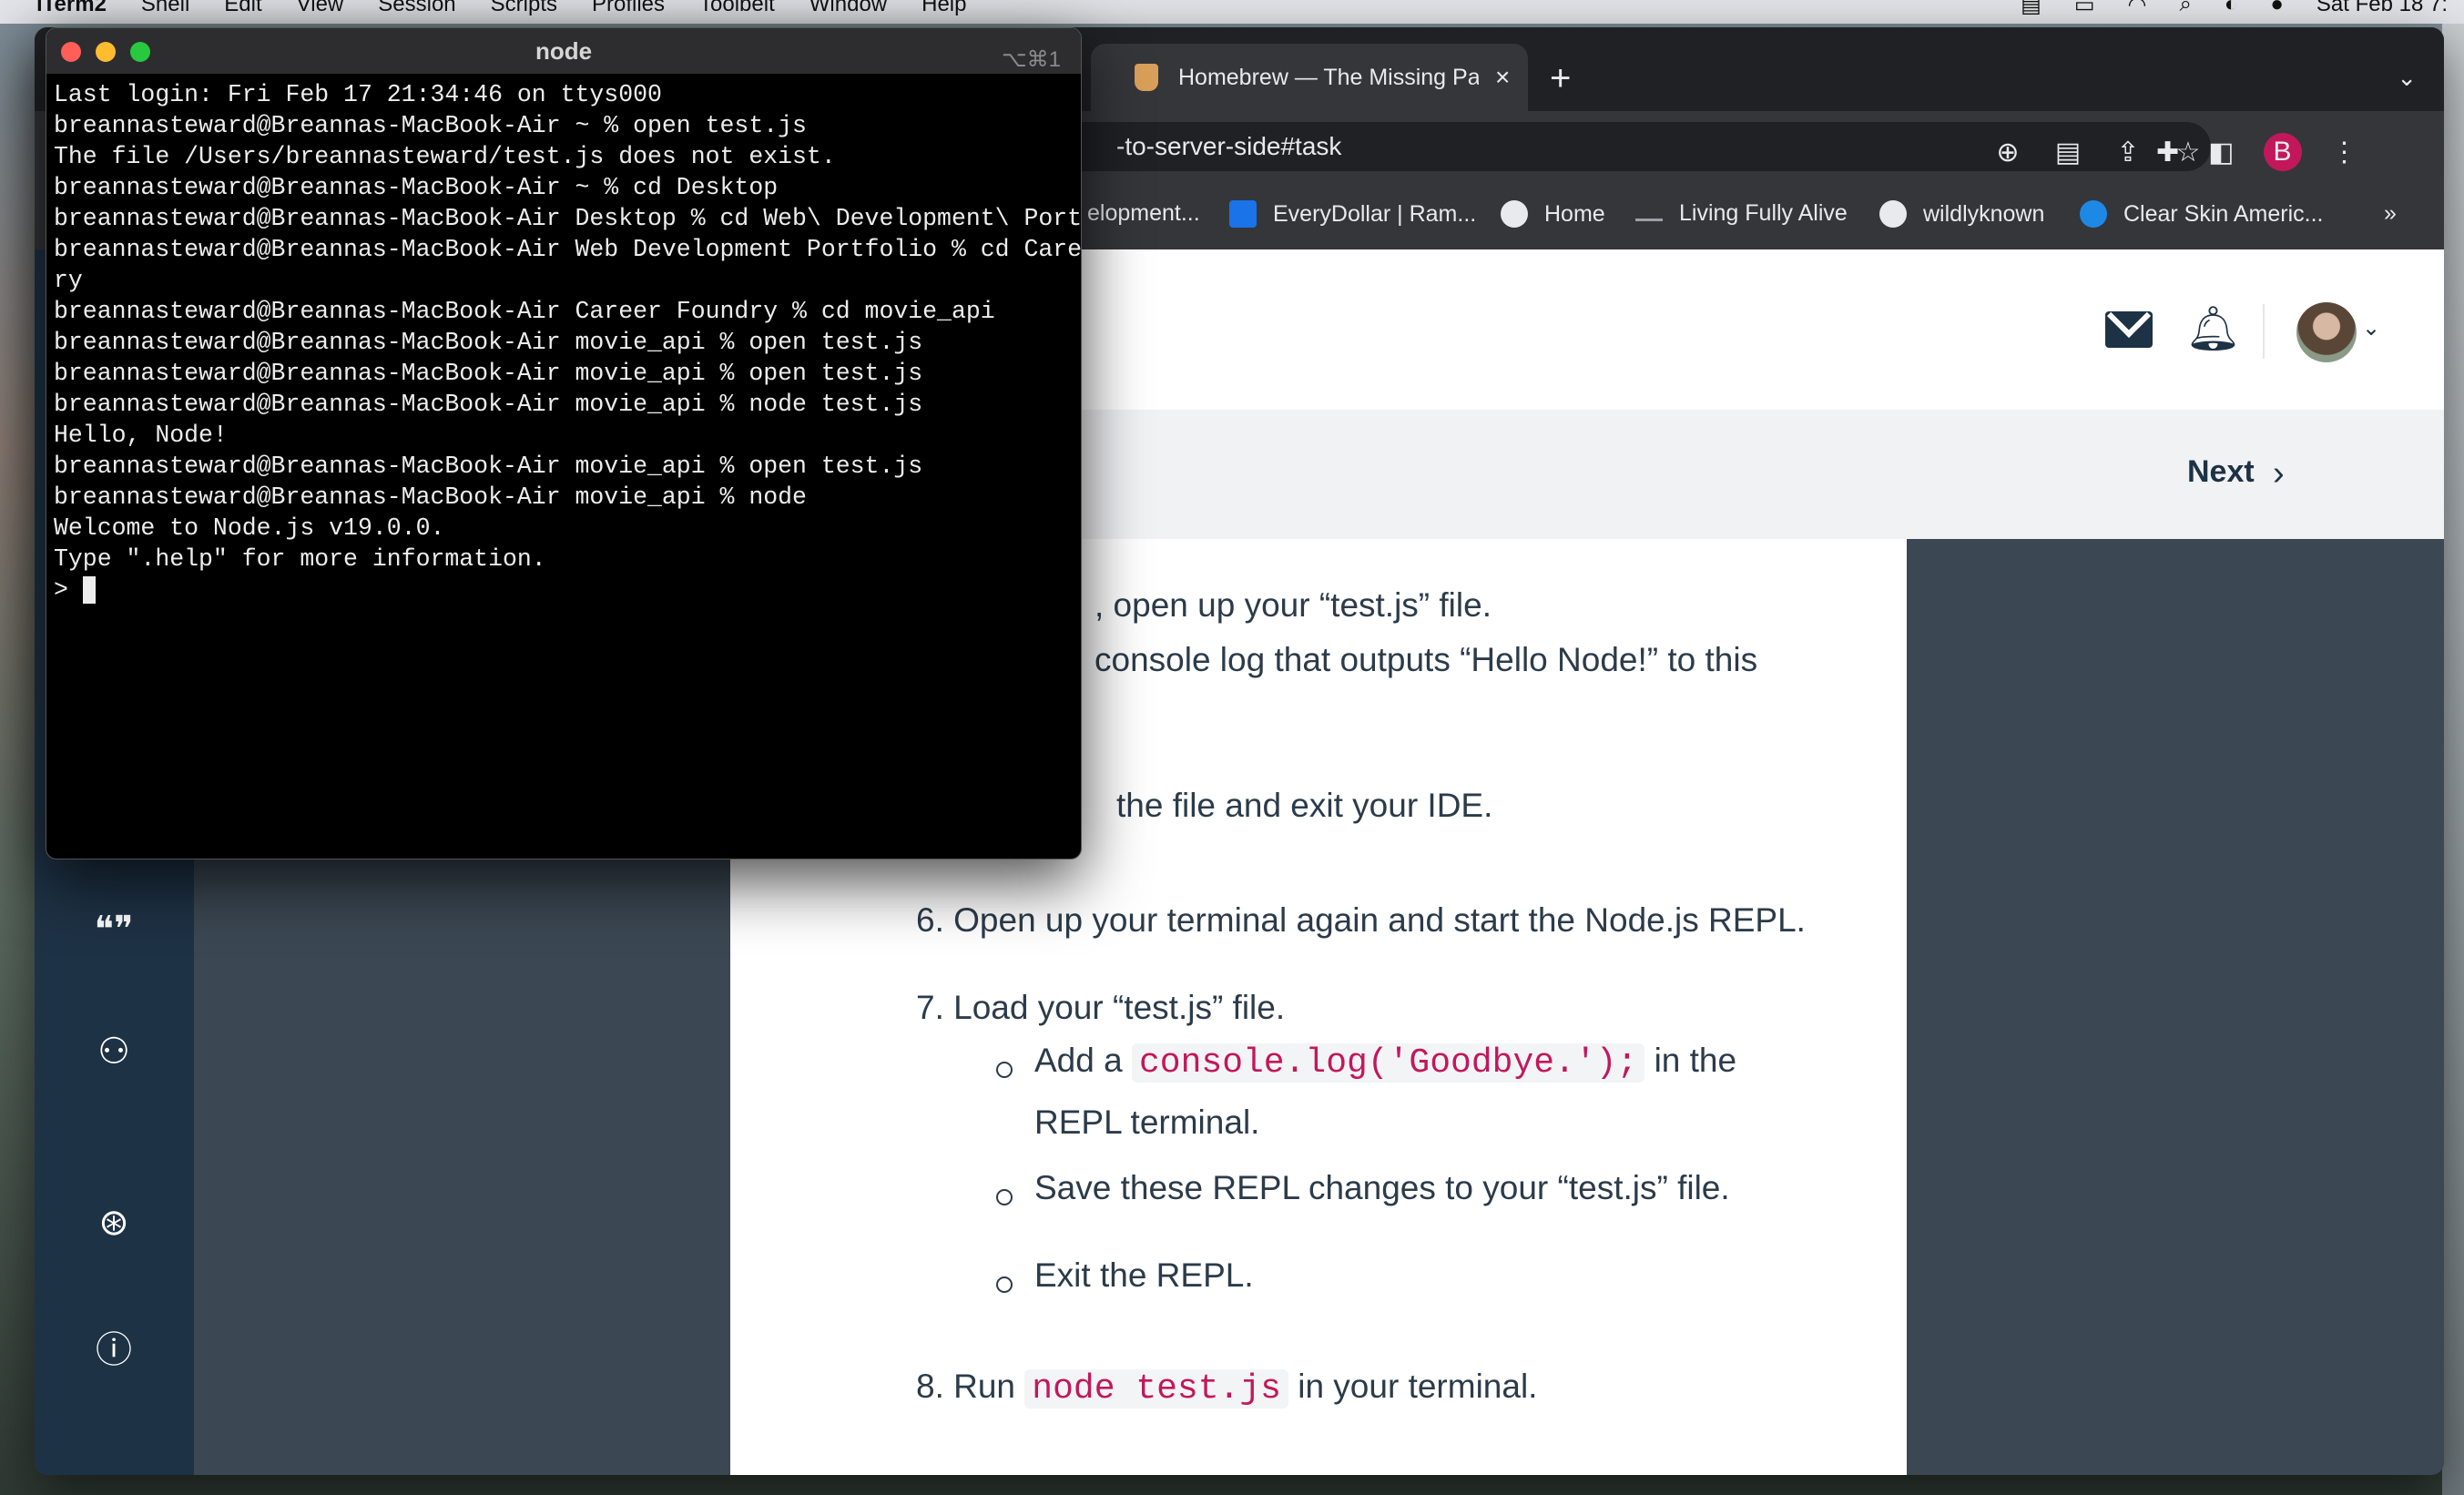 This screenshot has height=1495, width=2464. Describe the element at coordinates (417, 7) in the screenshot. I see `menu-session: Session` at that location.